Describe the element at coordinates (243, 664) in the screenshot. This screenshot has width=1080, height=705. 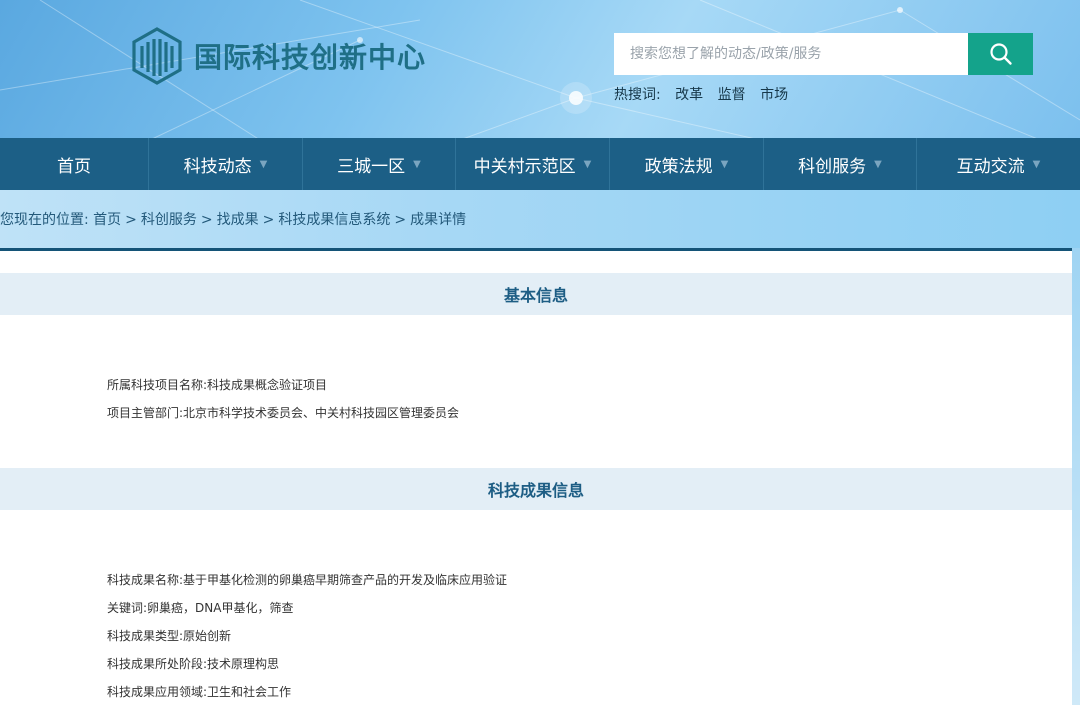
I see `field-value: 技术原理构思` at that location.